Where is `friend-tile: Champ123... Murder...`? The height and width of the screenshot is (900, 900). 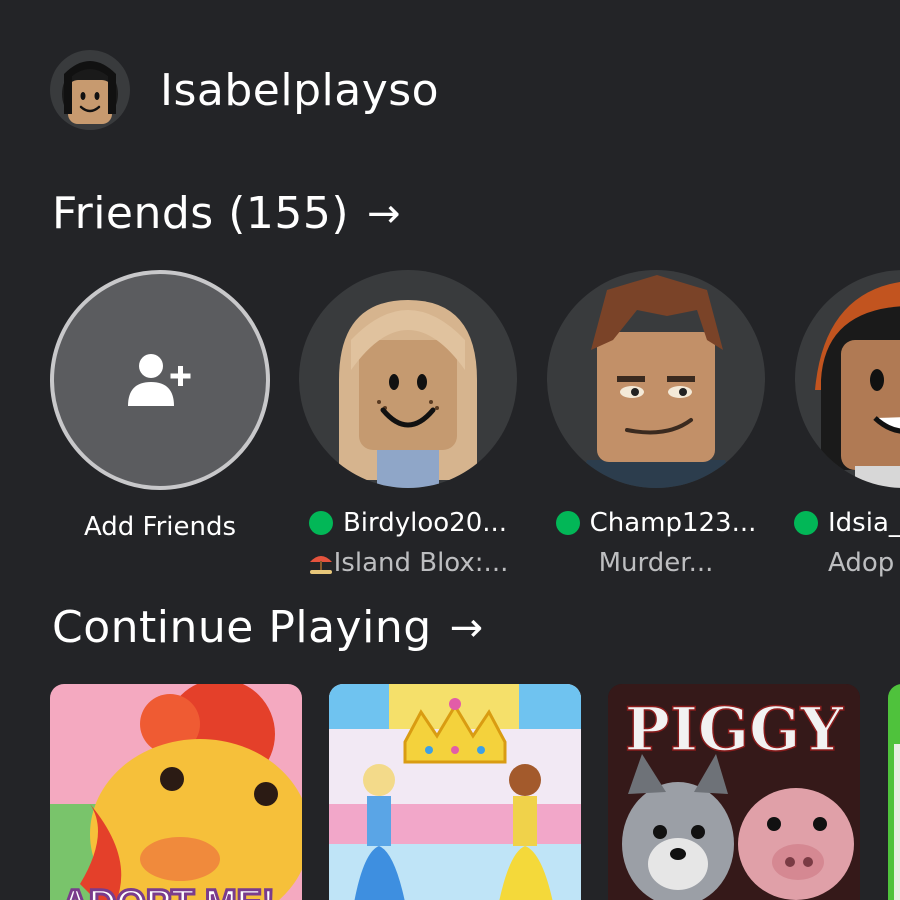 friend-tile: Champ123... Murder... is located at coordinates (656, 424).